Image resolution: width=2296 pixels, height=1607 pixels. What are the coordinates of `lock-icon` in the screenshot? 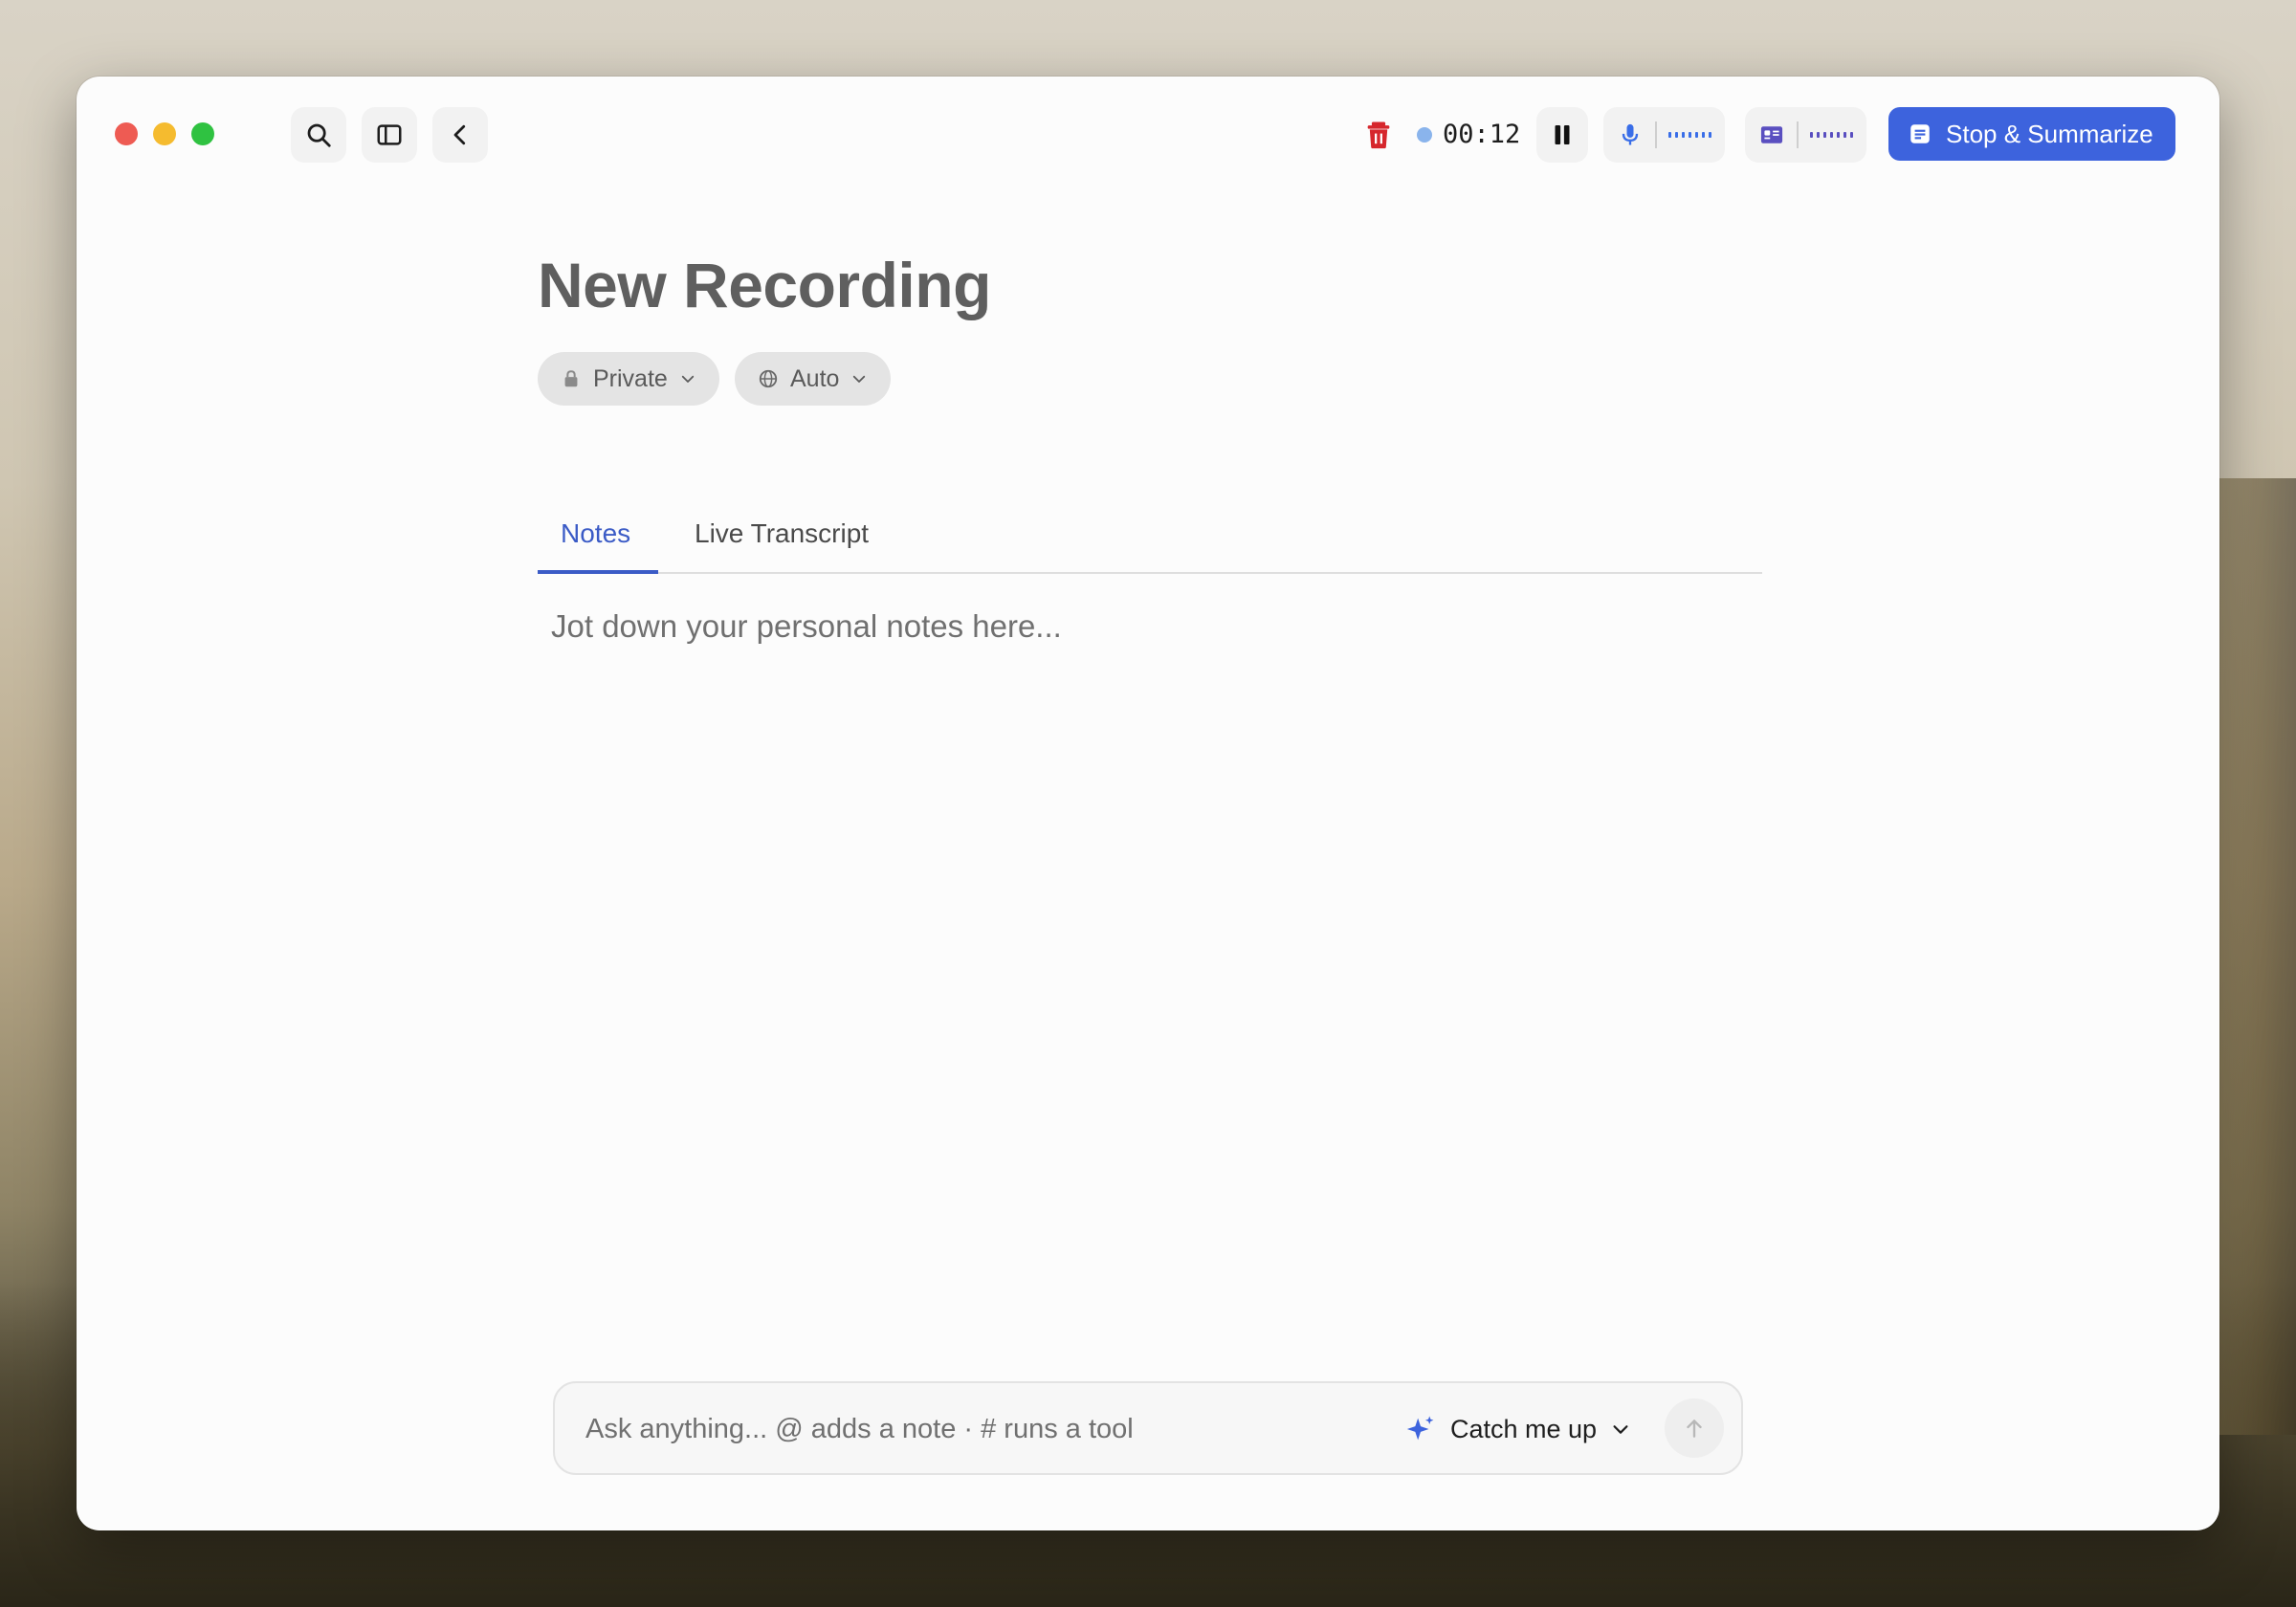 It's located at (571, 378).